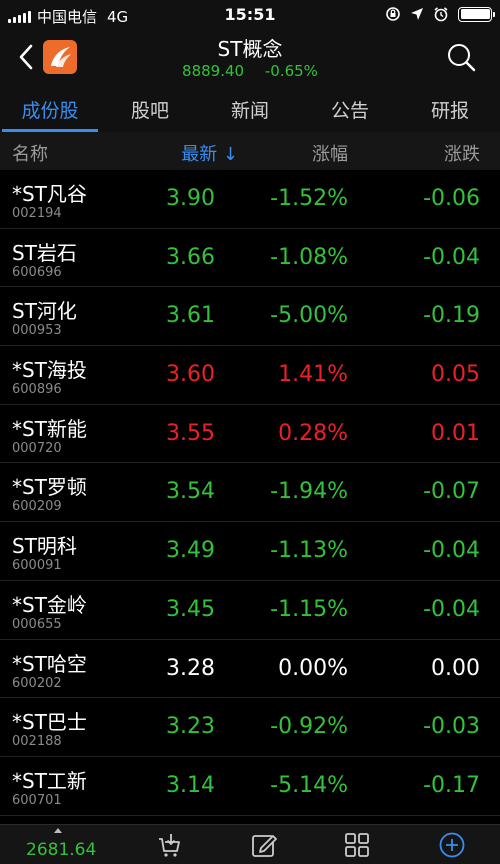 The height and width of the screenshot is (864, 500). Describe the element at coordinates (264, 845) in the screenshot. I see `edit-icon` at that location.